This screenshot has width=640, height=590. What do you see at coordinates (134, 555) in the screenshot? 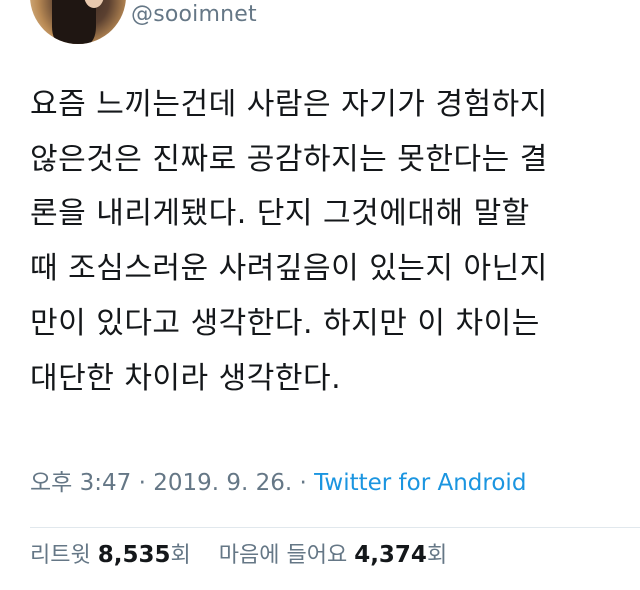
I see `retweets-count: 8,535` at bounding box center [134, 555].